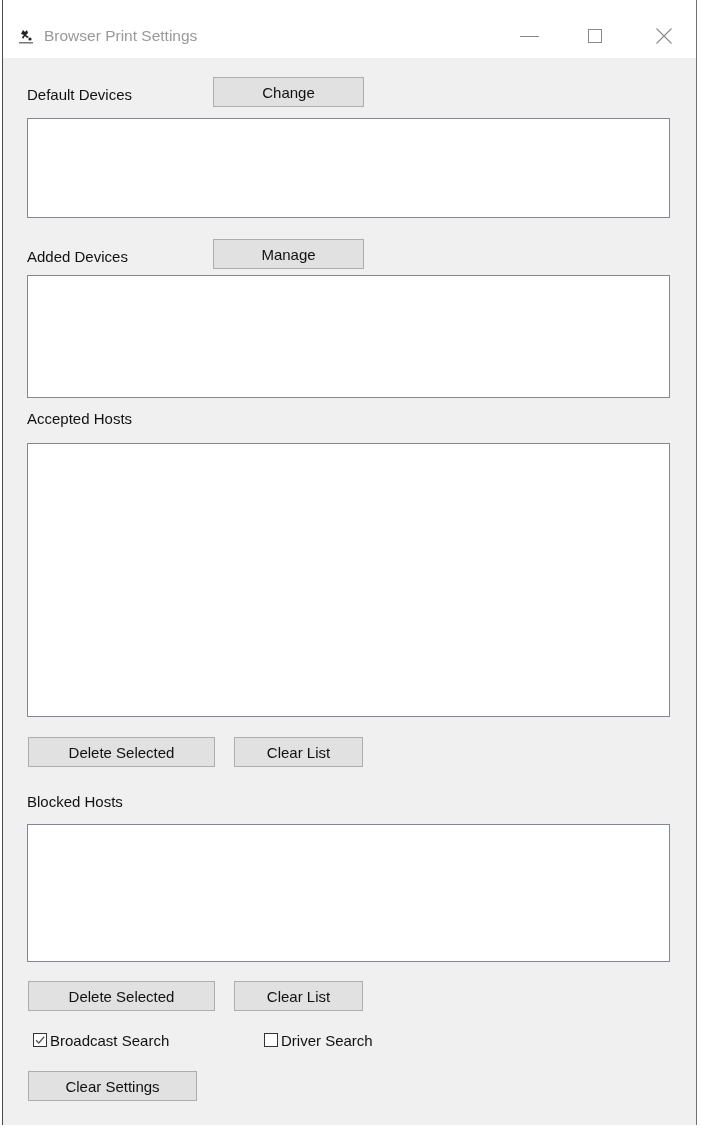 This screenshot has width=702, height=1130. What do you see at coordinates (288, 254) in the screenshot?
I see `section-button: Manage` at bounding box center [288, 254].